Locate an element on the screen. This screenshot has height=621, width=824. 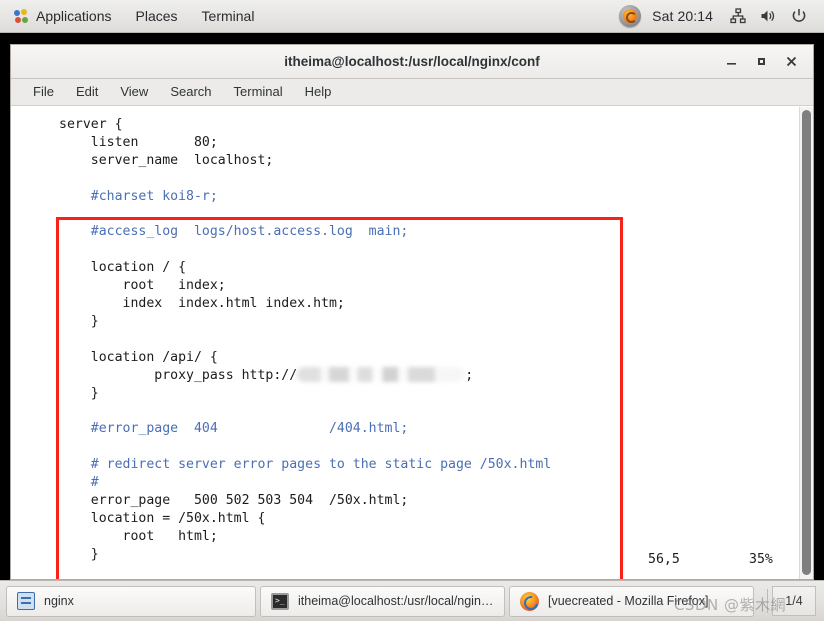
taskbar-item-nginx: nginx is located at coordinates (131, 601).